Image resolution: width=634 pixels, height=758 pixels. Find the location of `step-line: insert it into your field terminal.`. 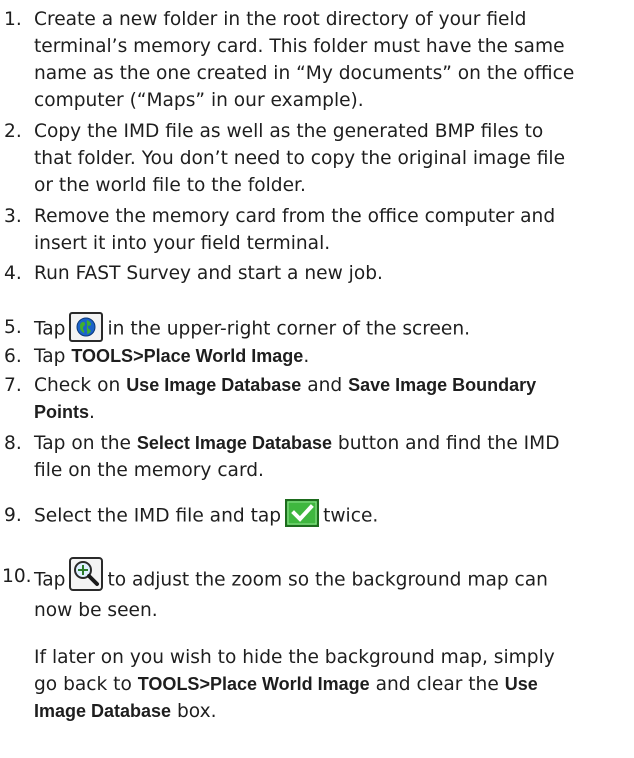

step-line: insert it into your field terminal. is located at coordinates (182, 243).